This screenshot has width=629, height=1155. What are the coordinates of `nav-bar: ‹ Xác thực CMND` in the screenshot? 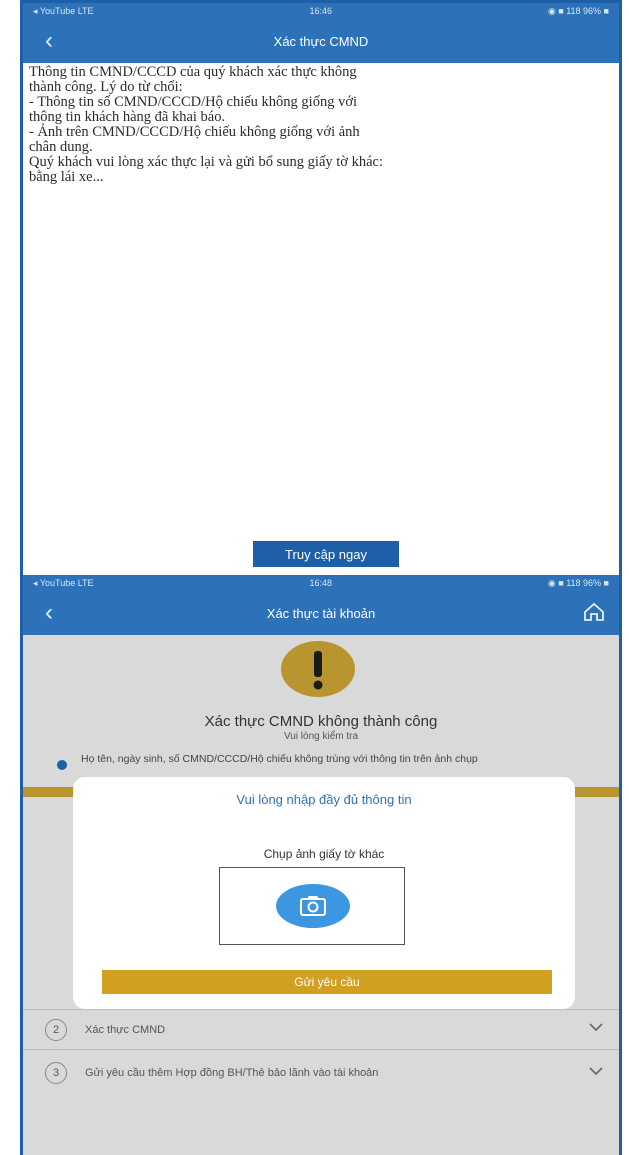 It's located at (321, 41).